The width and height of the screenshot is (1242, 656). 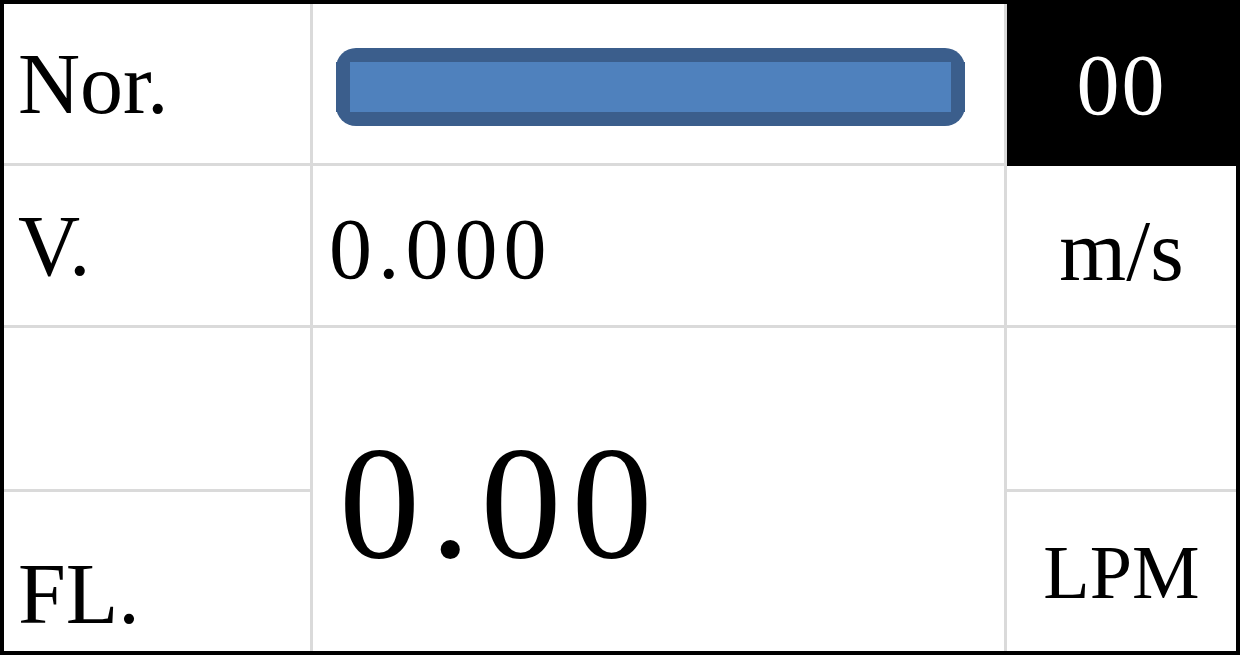 I want to click on flow-unit: LPM, so click(x=1121, y=571).